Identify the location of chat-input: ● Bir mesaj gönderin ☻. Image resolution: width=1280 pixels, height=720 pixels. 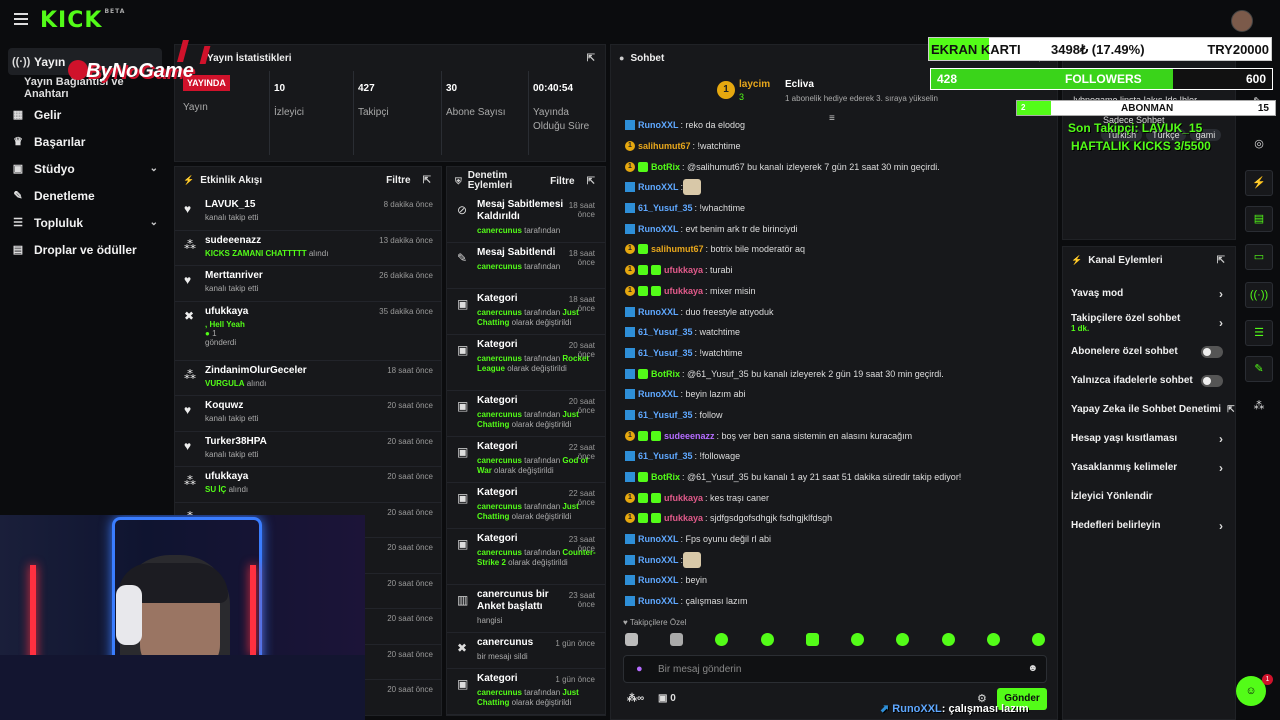
(835, 669).